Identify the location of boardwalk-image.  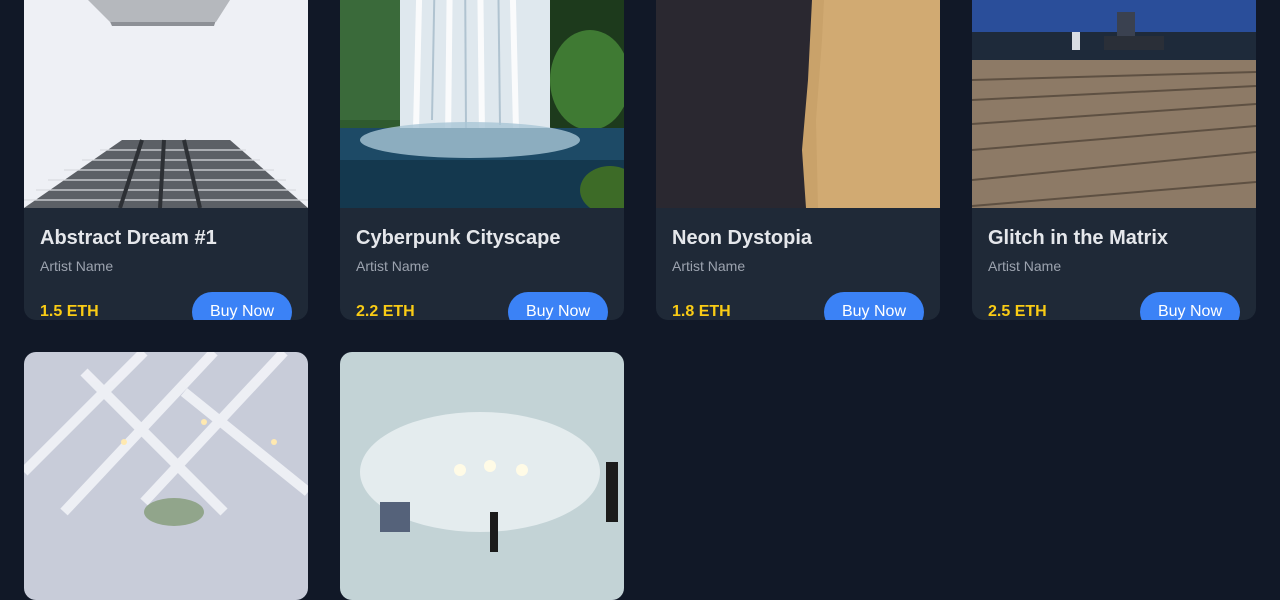
(1114, 104).